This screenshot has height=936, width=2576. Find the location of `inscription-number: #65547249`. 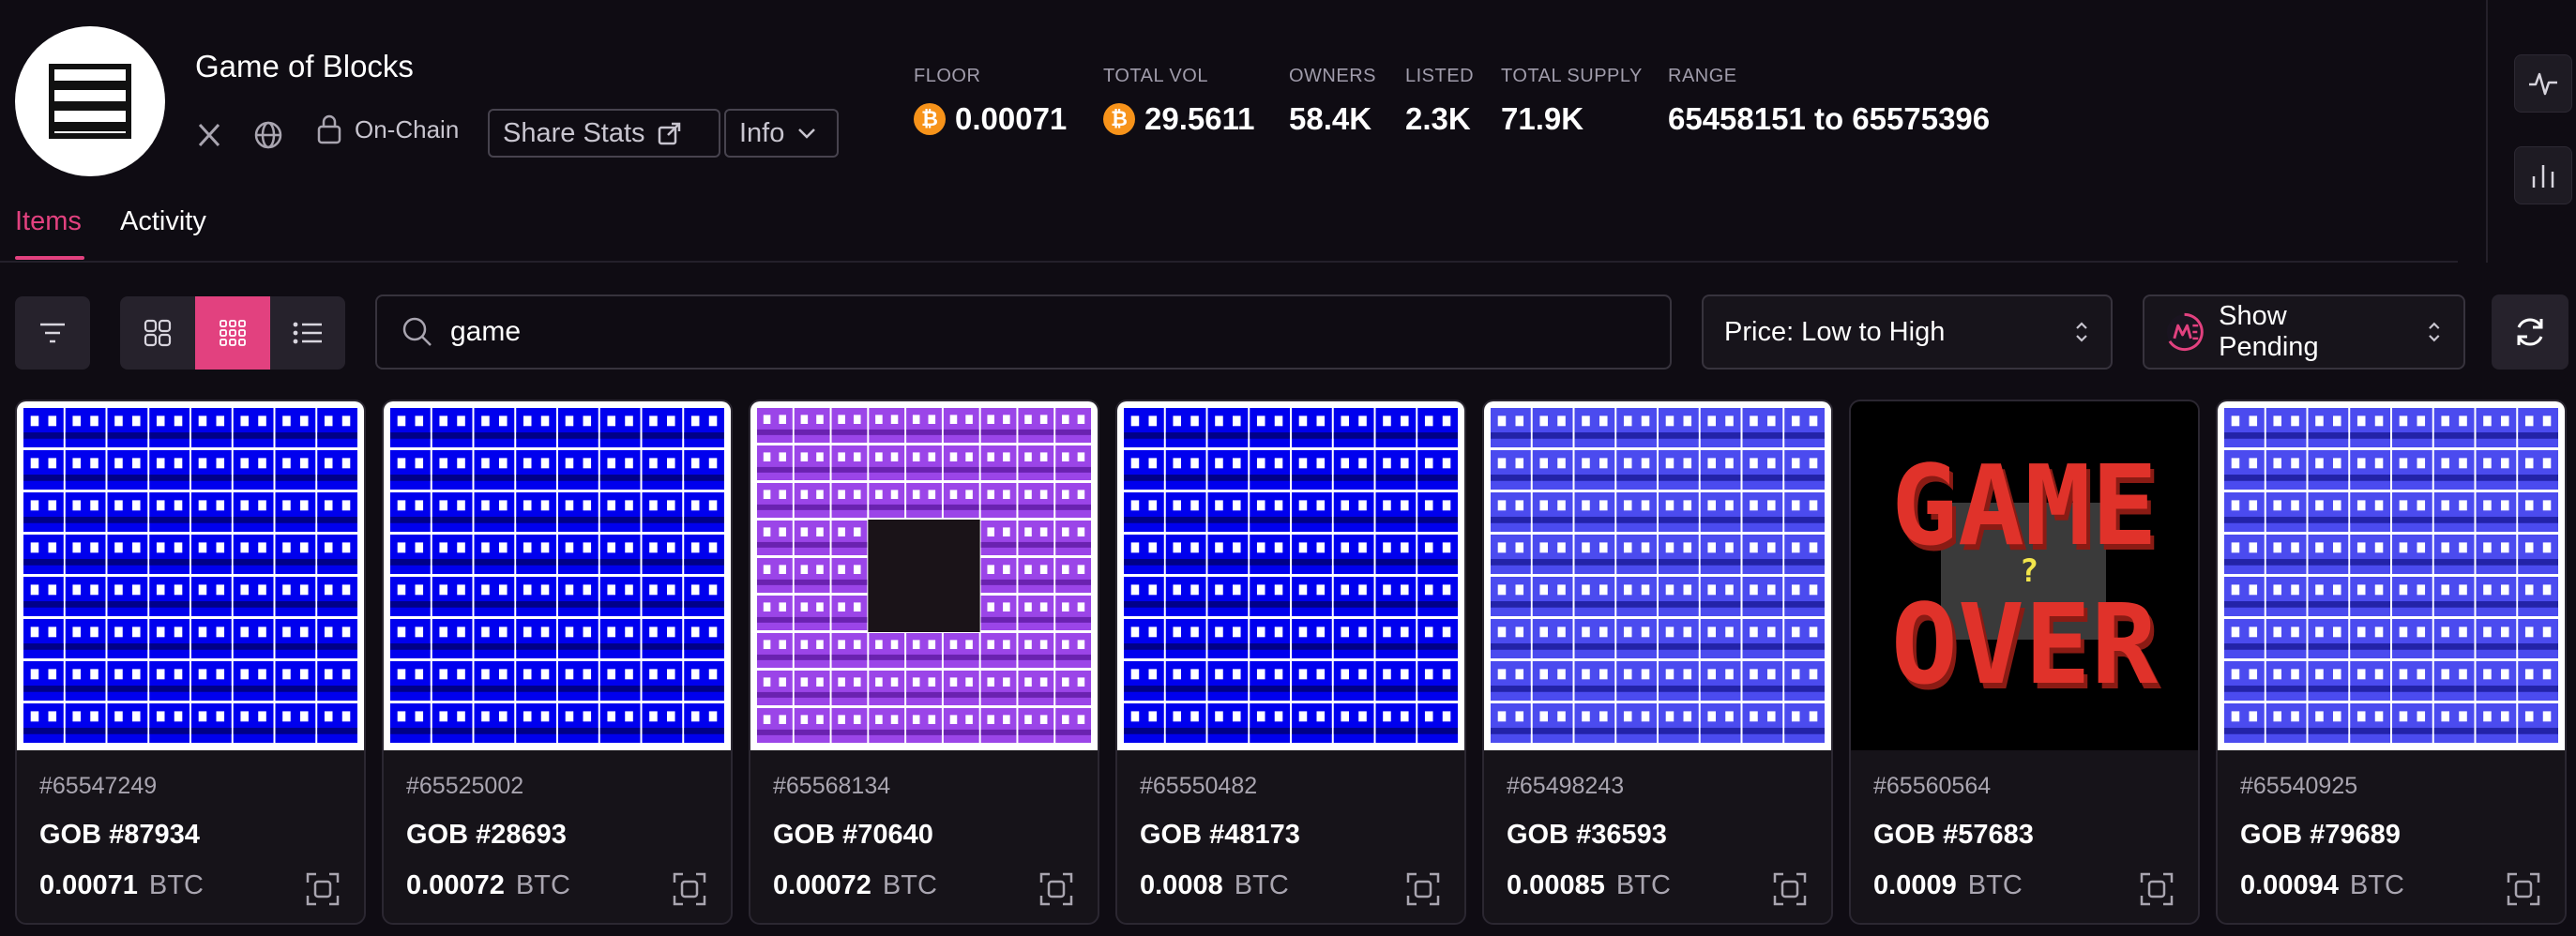

inscription-number: #65547249 is located at coordinates (99, 786).